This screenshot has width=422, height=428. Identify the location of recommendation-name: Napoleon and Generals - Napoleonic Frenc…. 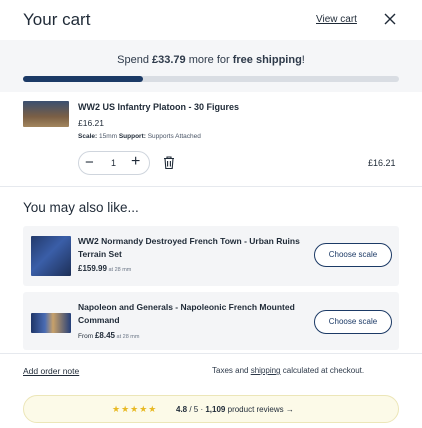
(195, 314).